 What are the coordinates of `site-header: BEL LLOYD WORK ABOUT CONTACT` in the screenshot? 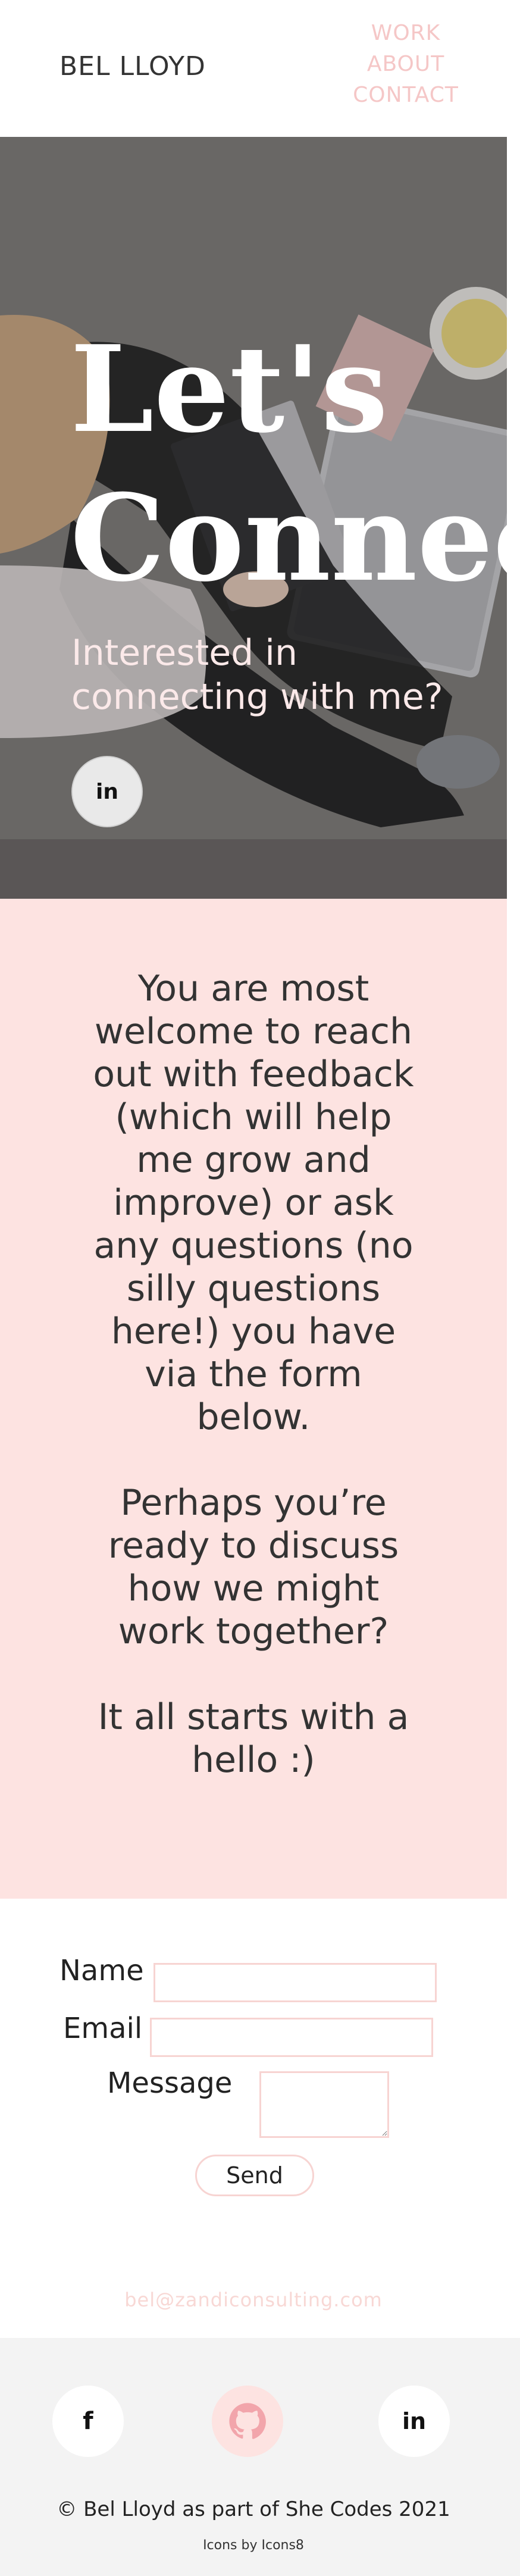 It's located at (260, 68).